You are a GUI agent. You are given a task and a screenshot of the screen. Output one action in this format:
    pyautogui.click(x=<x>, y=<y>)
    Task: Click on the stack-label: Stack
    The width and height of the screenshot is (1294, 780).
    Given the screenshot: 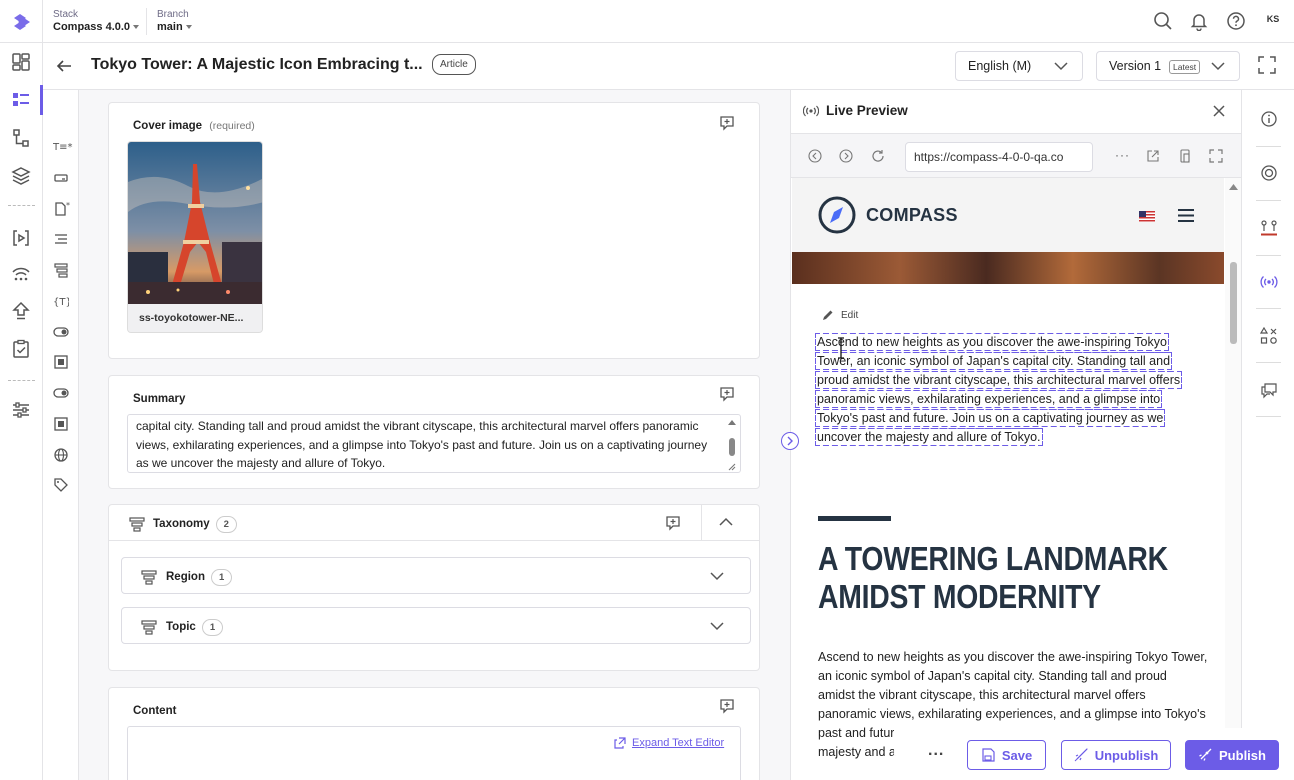 What is the action you would take?
    pyautogui.click(x=66, y=14)
    